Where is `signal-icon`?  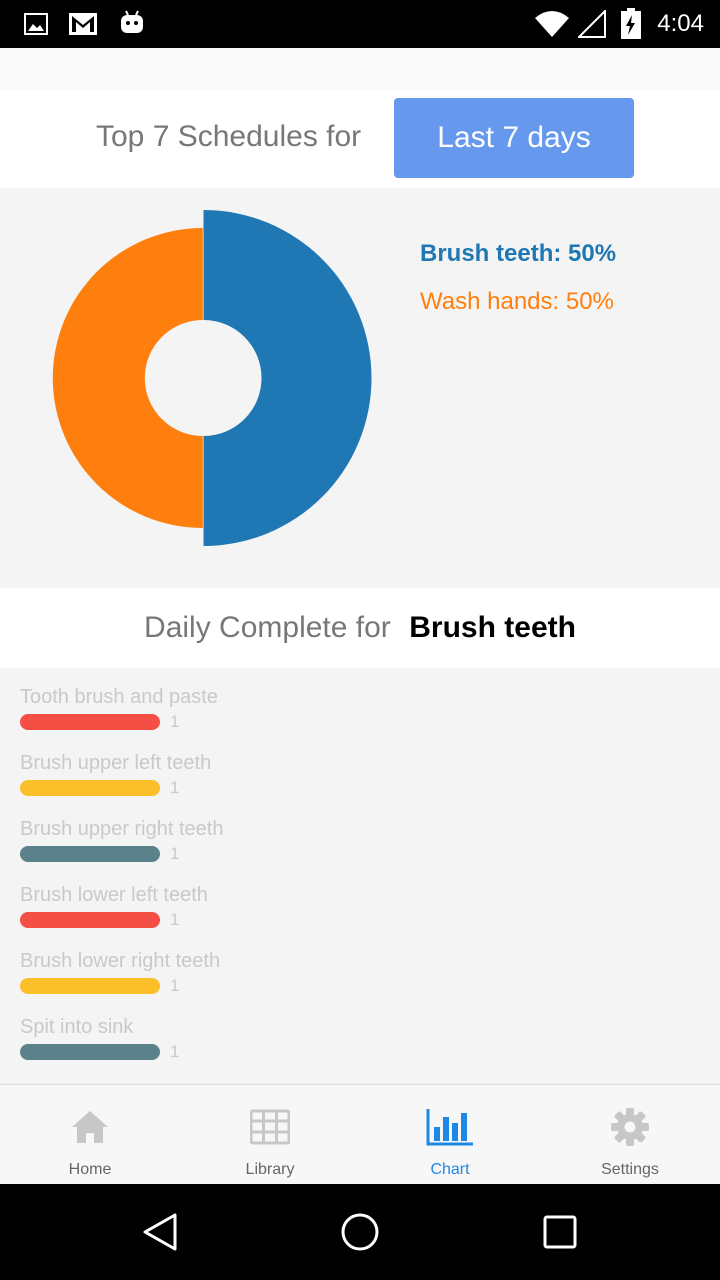 signal-icon is located at coordinates (592, 24).